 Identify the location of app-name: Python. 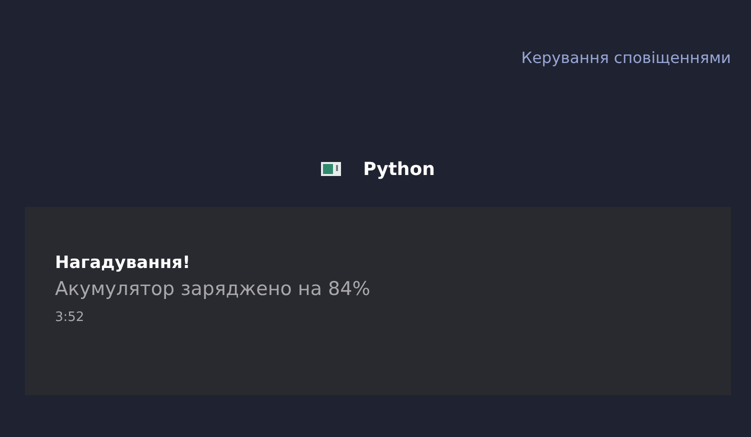
(399, 169).